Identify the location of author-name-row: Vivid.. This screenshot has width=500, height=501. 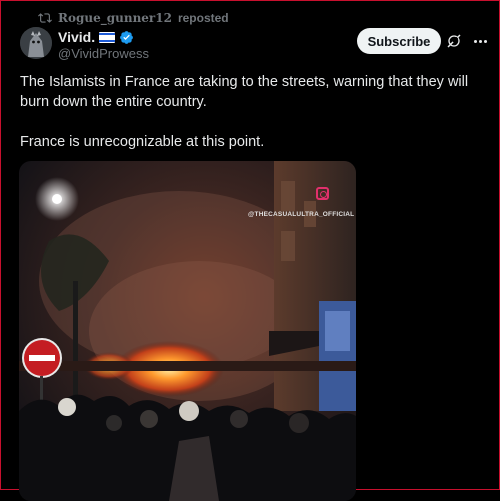
(96, 37).